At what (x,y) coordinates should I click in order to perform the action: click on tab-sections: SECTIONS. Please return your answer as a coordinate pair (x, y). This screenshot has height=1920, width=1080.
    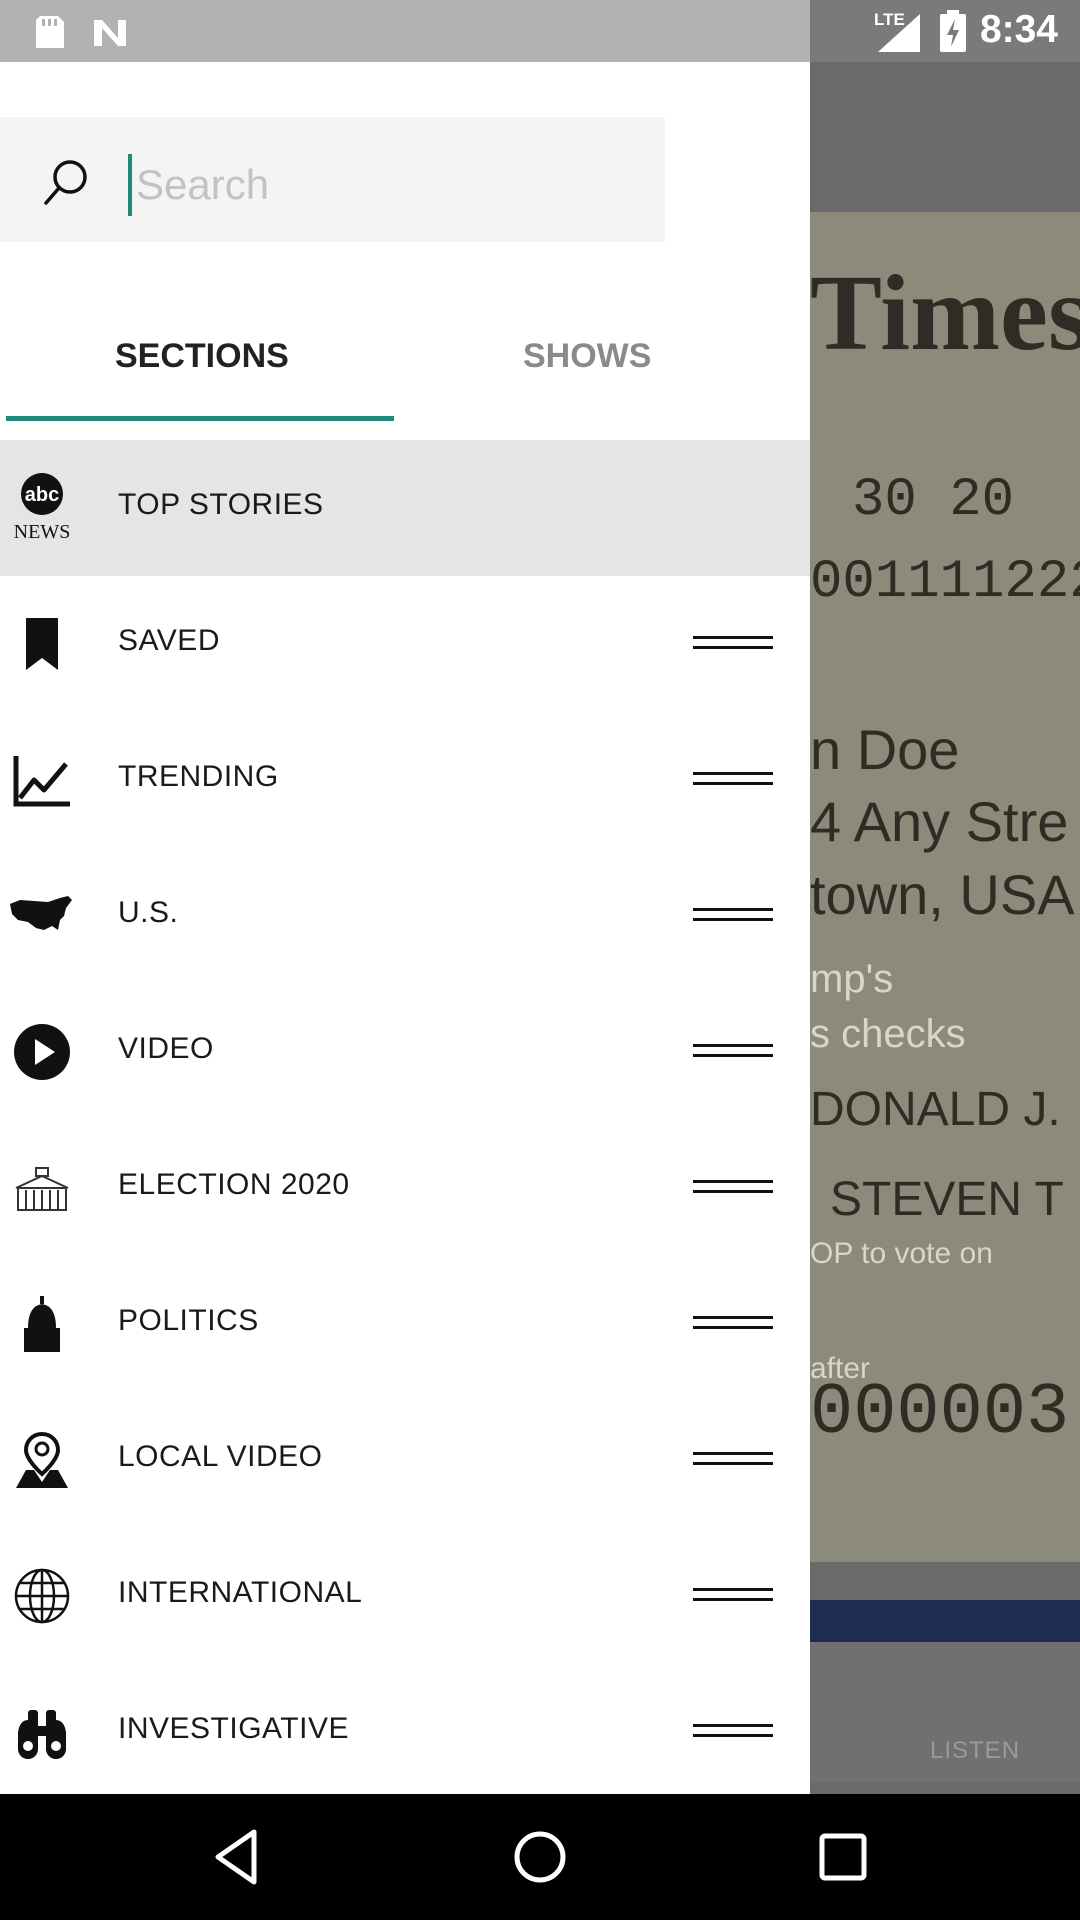
    Looking at the image, I should click on (202, 356).